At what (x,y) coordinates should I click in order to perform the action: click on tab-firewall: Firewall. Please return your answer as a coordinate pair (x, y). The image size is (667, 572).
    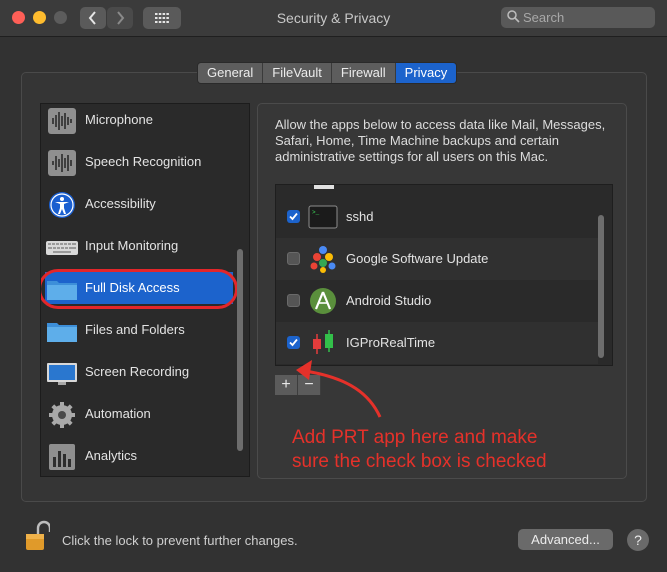
    Looking at the image, I should click on (363, 73).